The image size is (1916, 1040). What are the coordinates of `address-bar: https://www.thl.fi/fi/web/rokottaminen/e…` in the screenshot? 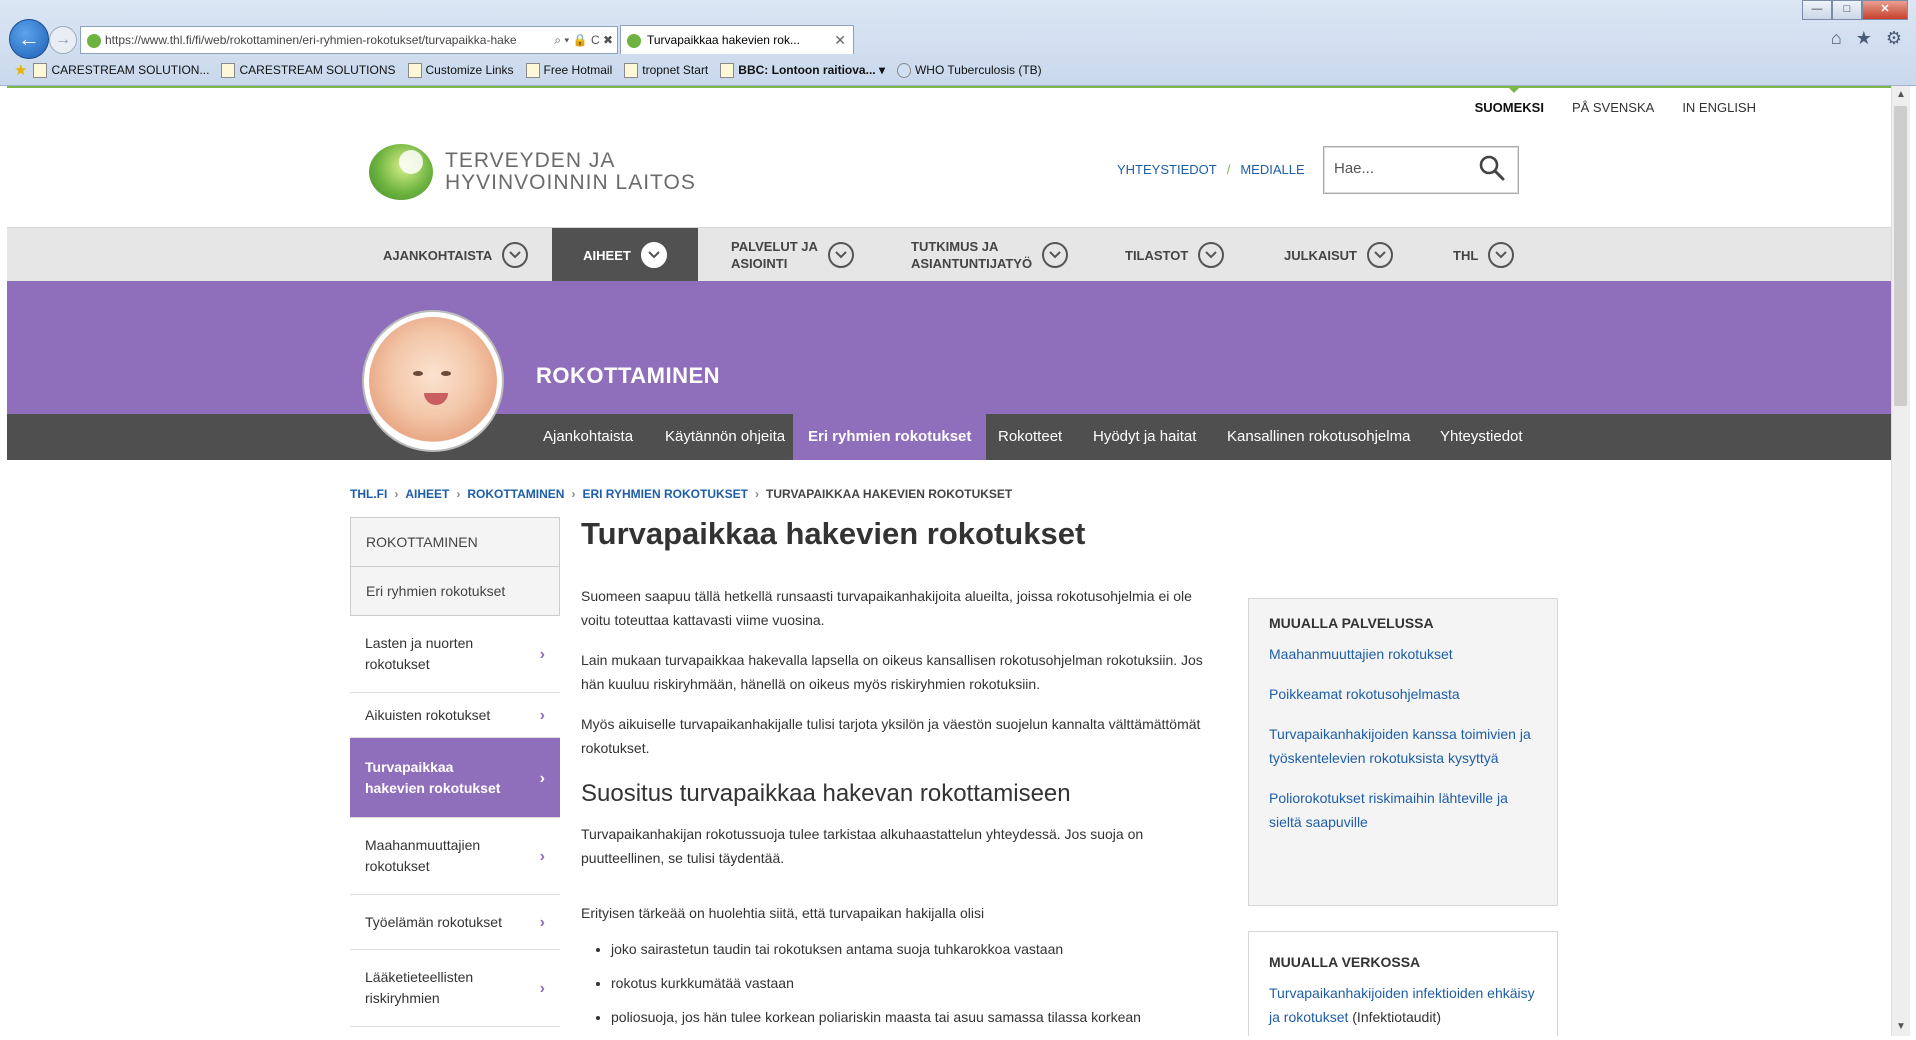 It's located at (349, 40).